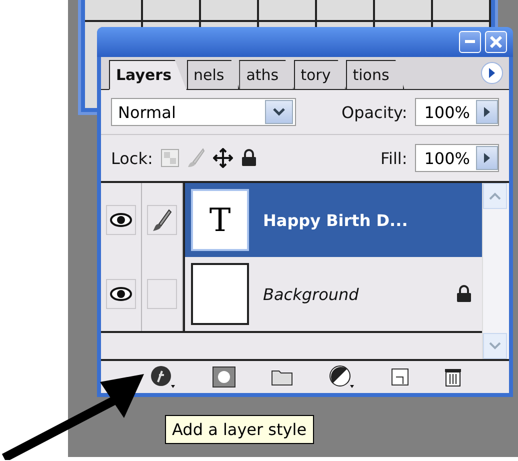 Image resolution: width=518 pixels, height=461 pixels. Describe the element at coordinates (374, 112) in the screenshot. I see `opacity-label: Opacity:` at that location.